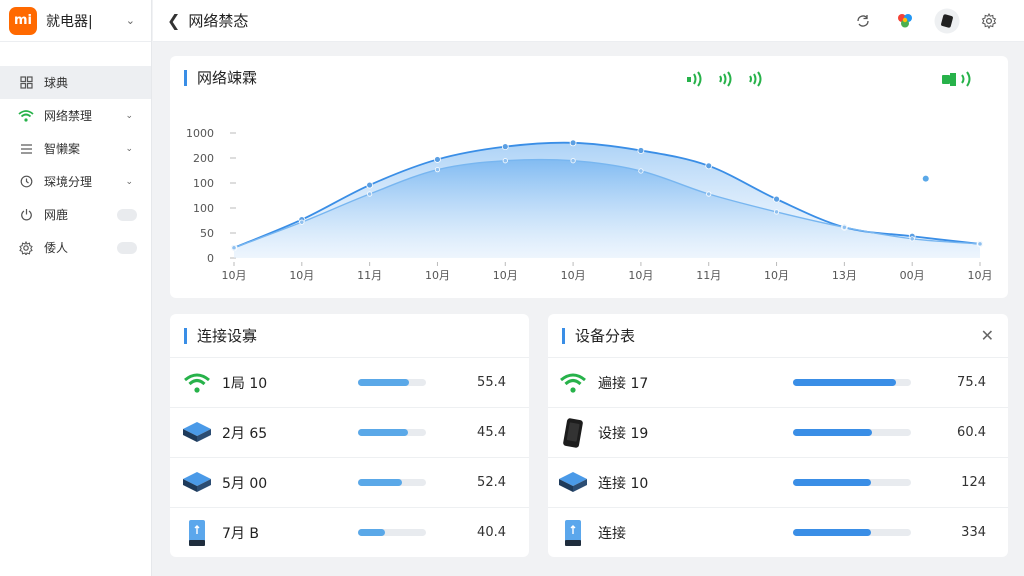 The height and width of the screenshot is (576, 1024). Describe the element at coordinates (75, 214) in the screenshot. I see `sidebar-item-power: 网鹿` at that location.